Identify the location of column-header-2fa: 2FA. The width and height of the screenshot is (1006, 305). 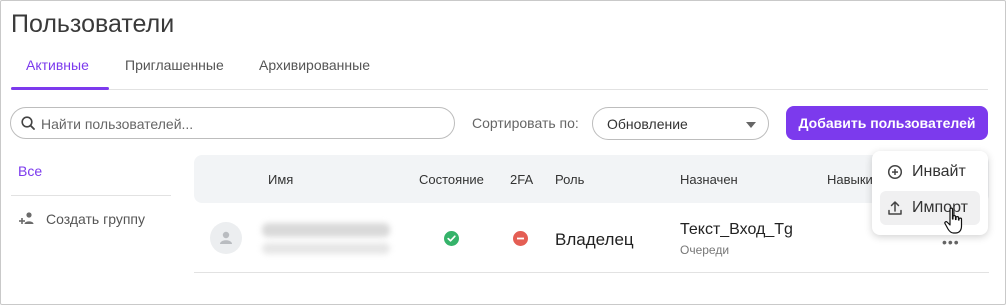
(521, 179).